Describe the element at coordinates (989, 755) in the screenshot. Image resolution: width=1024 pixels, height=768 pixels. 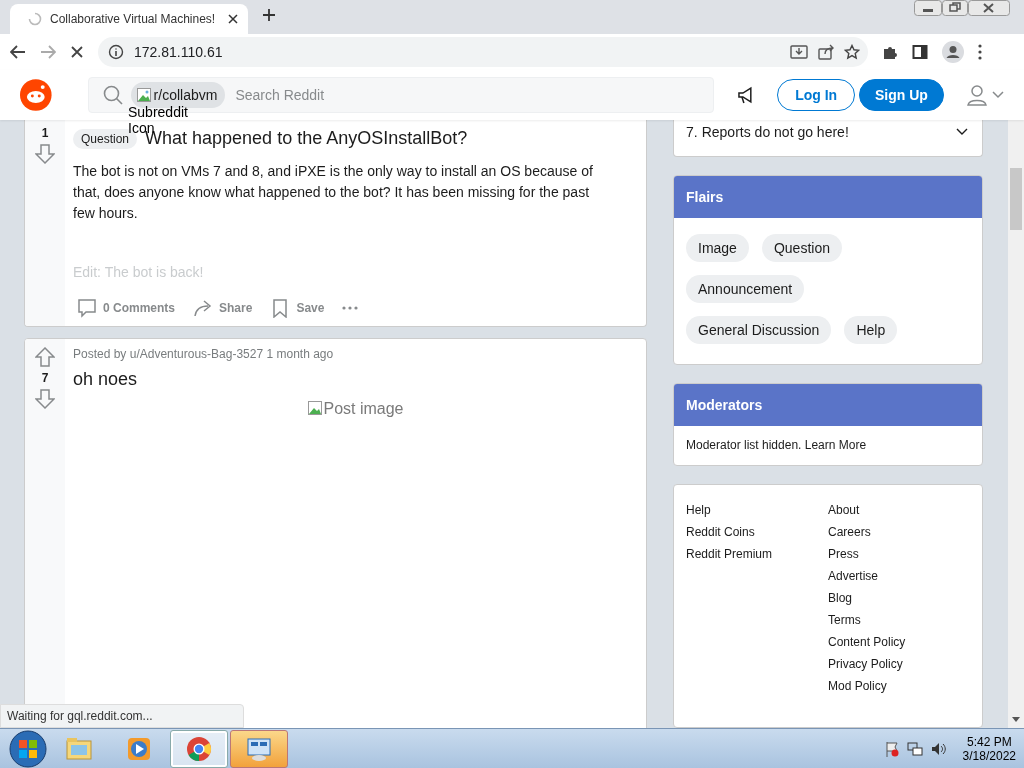
I see `clock-date: 3/18/2022` at that location.